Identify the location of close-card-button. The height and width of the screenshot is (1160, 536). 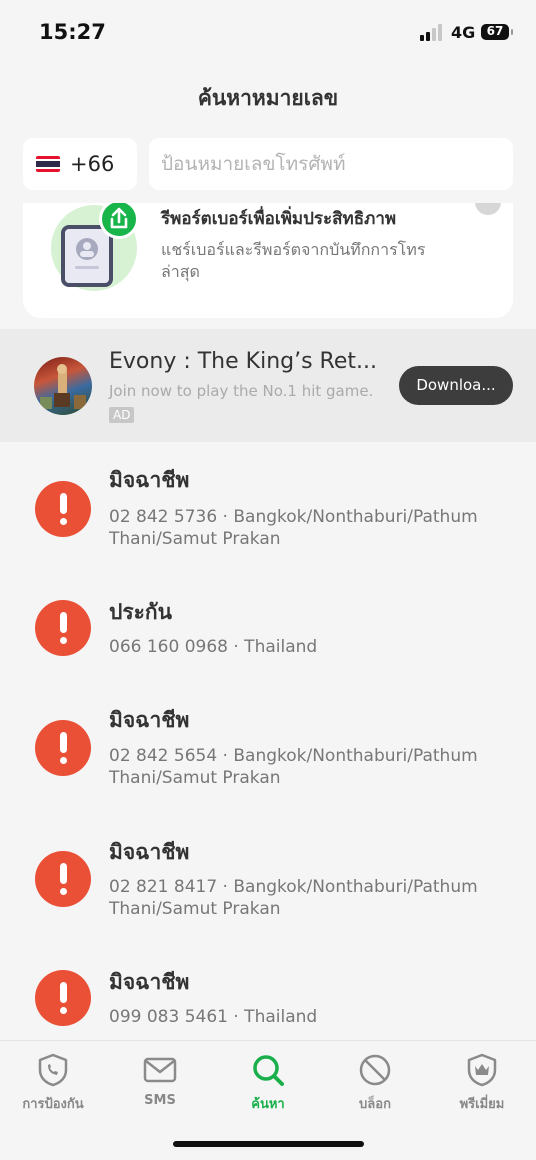
(488, 209).